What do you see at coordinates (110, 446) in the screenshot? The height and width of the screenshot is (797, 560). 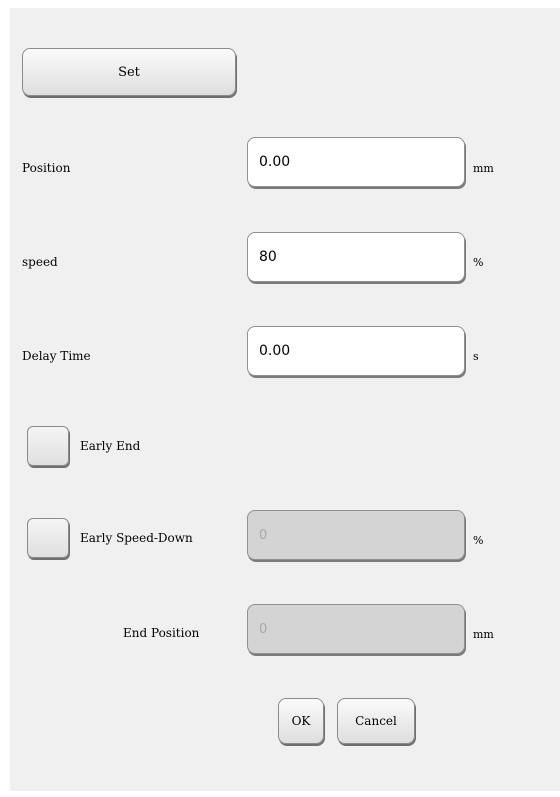 I see `early-end-label: Early End` at bounding box center [110, 446].